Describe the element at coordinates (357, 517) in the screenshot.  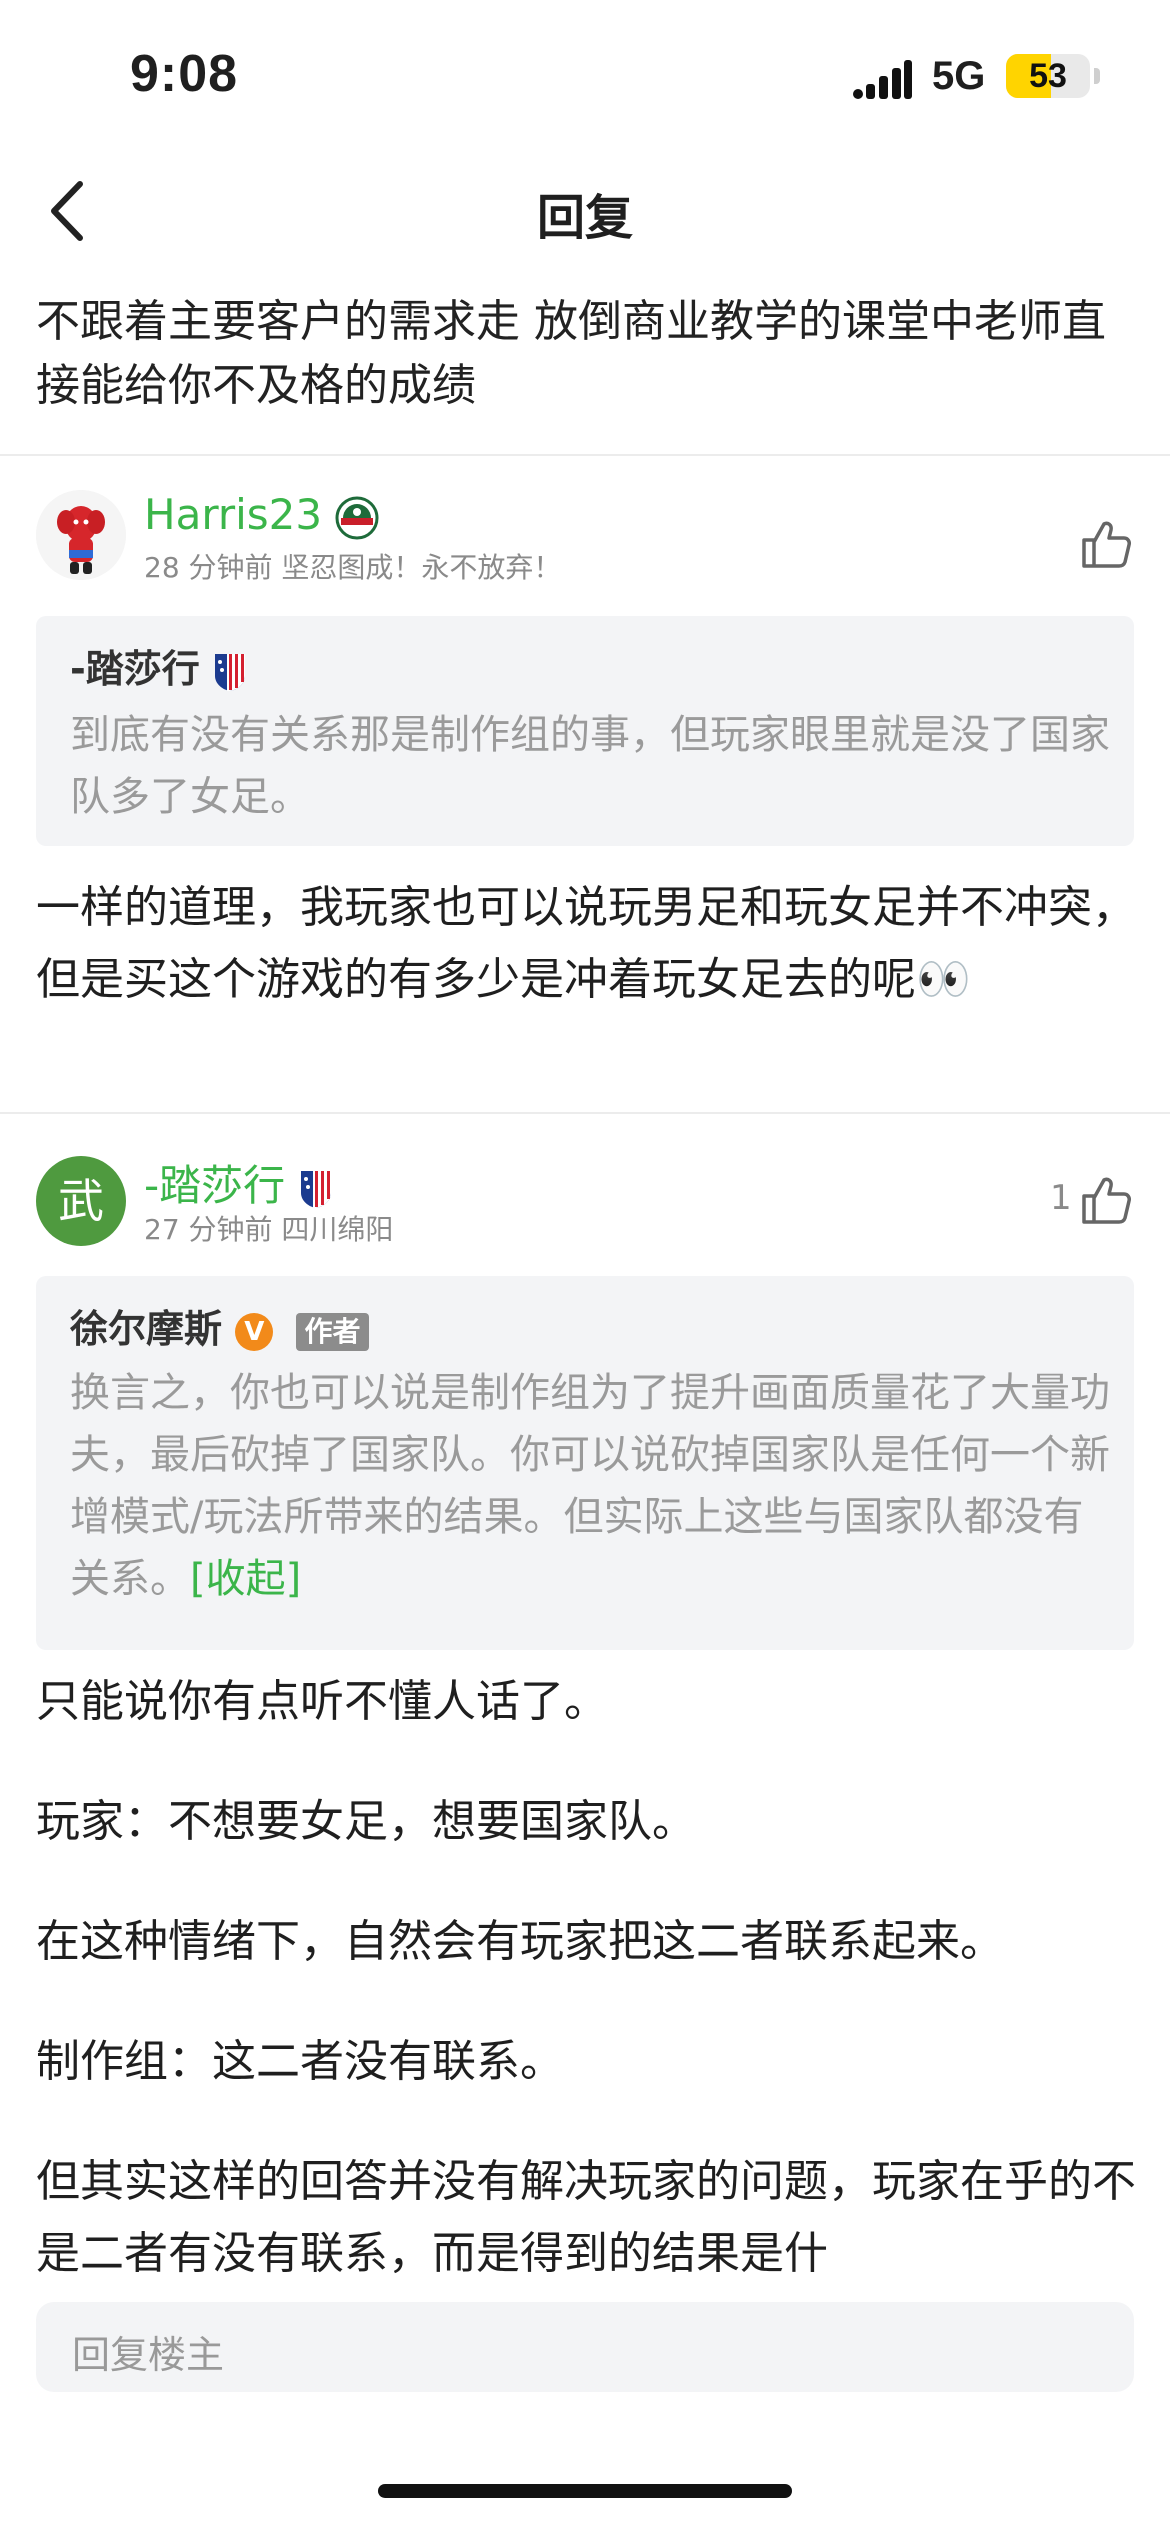
I see `team-badge-icon` at that location.